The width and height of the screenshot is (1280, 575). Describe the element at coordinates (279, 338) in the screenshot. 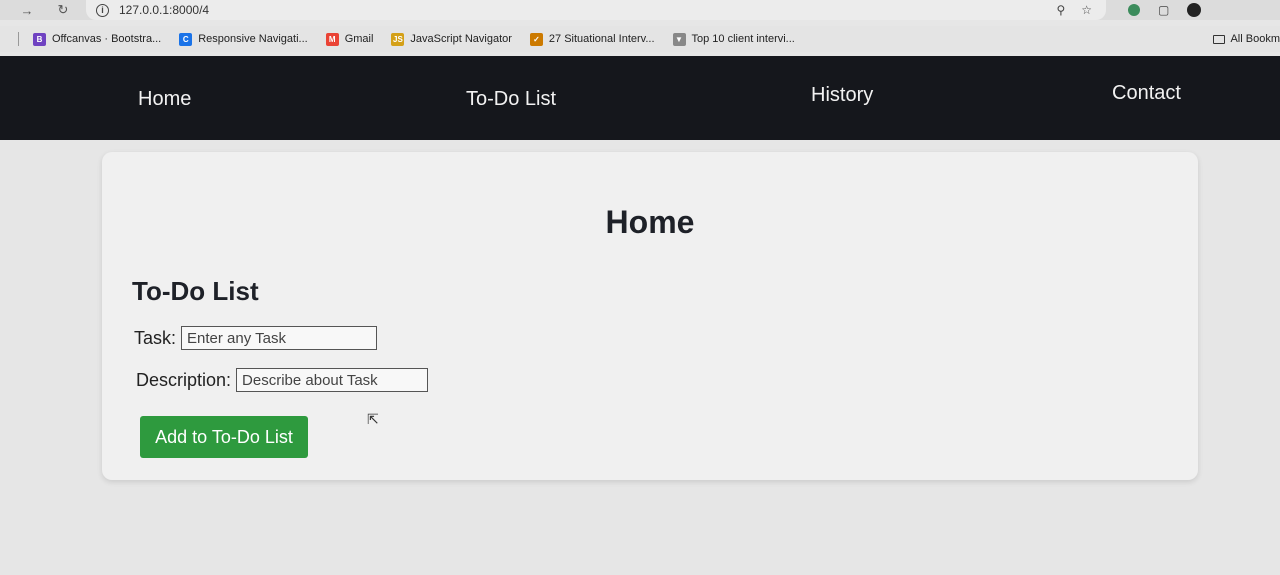

I see `task-input` at that location.